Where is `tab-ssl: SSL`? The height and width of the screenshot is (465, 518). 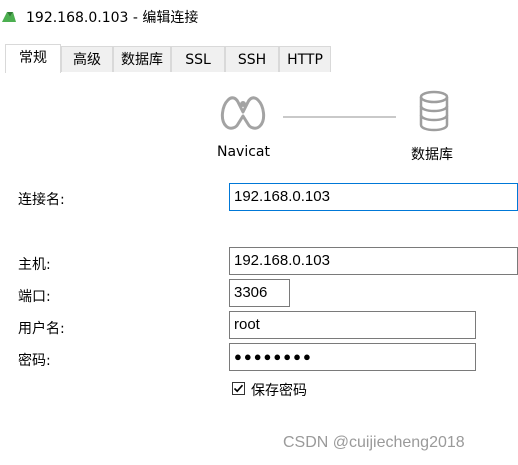 tab-ssl: SSL is located at coordinates (198, 59).